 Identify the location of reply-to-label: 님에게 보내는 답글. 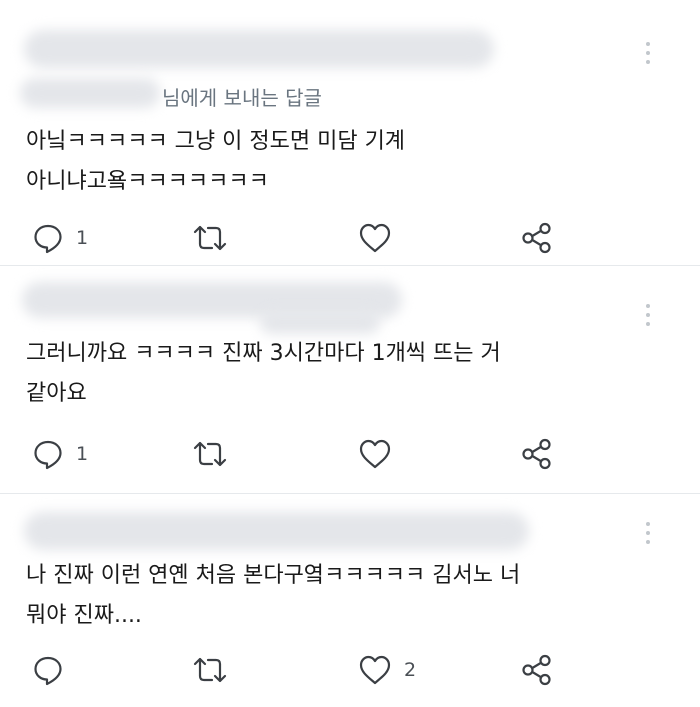
(242, 98).